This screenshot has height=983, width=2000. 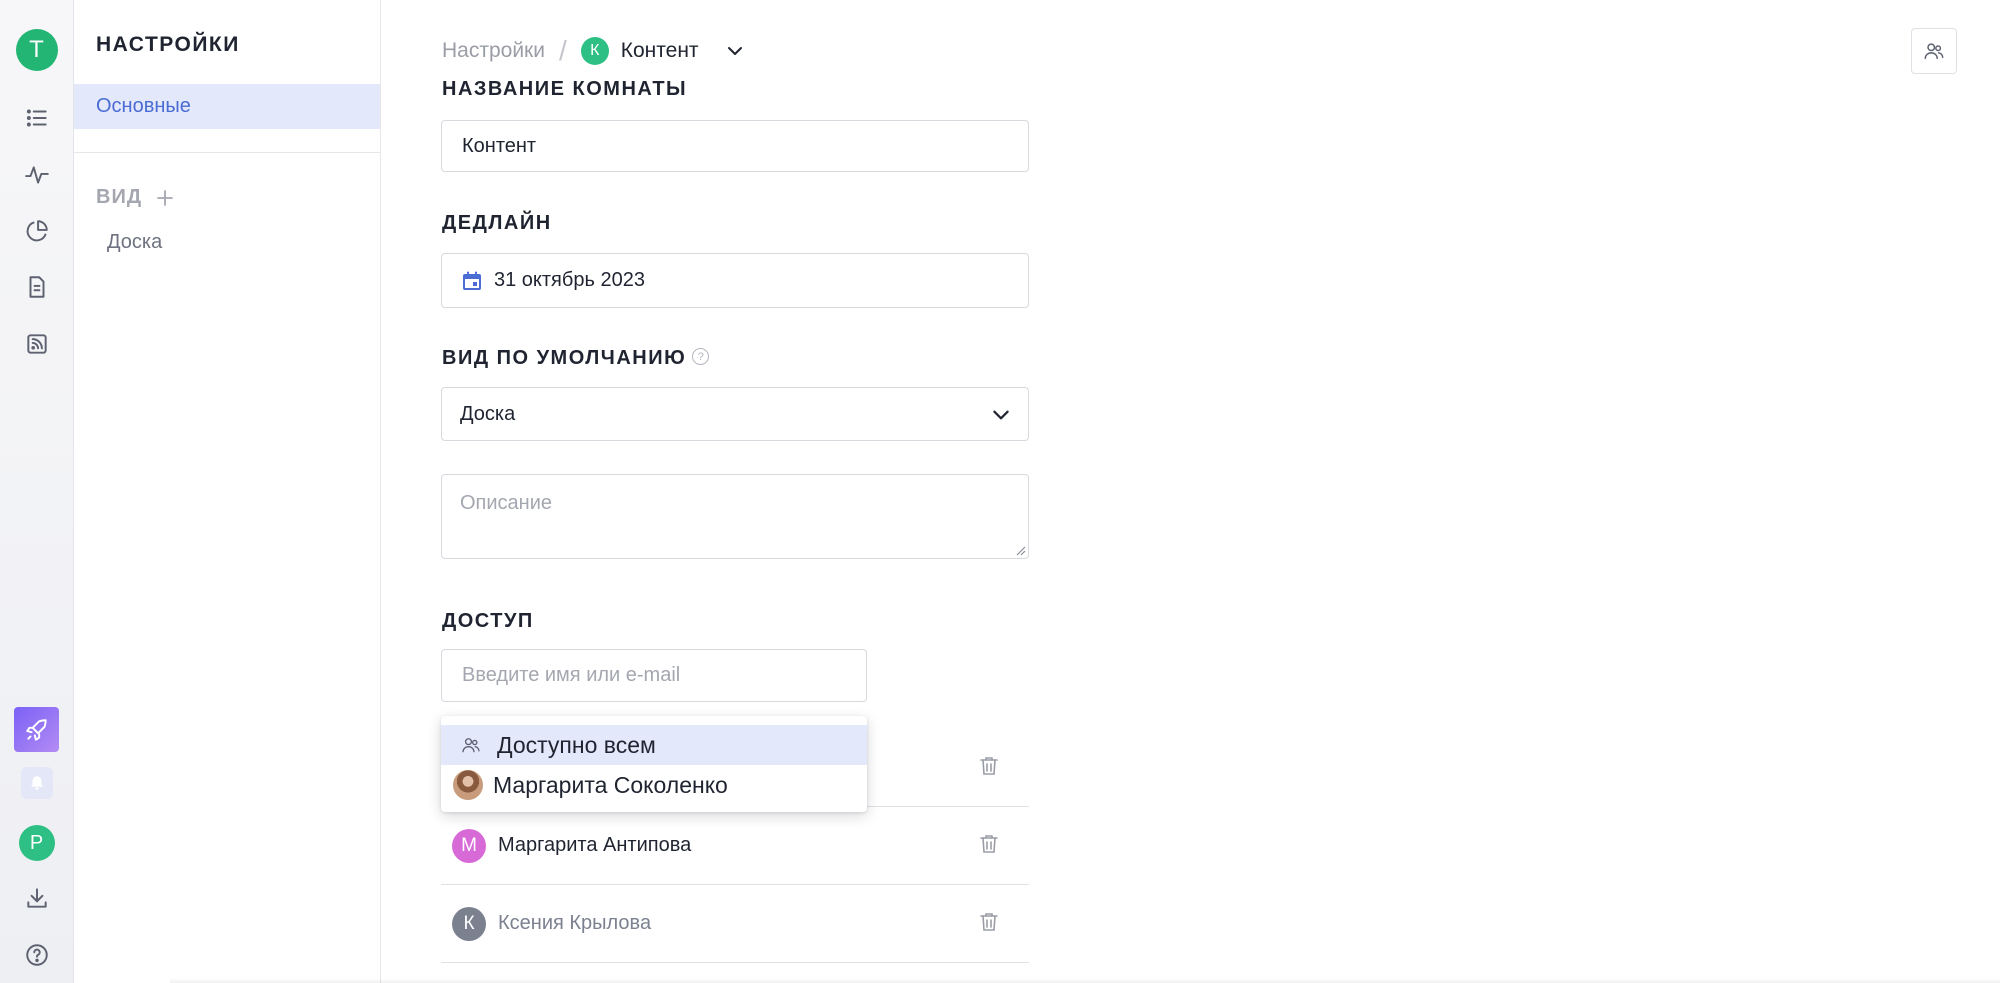 What do you see at coordinates (701, 357) in the screenshot?
I see `help-icon: ?` at bounding box center [701, 357].